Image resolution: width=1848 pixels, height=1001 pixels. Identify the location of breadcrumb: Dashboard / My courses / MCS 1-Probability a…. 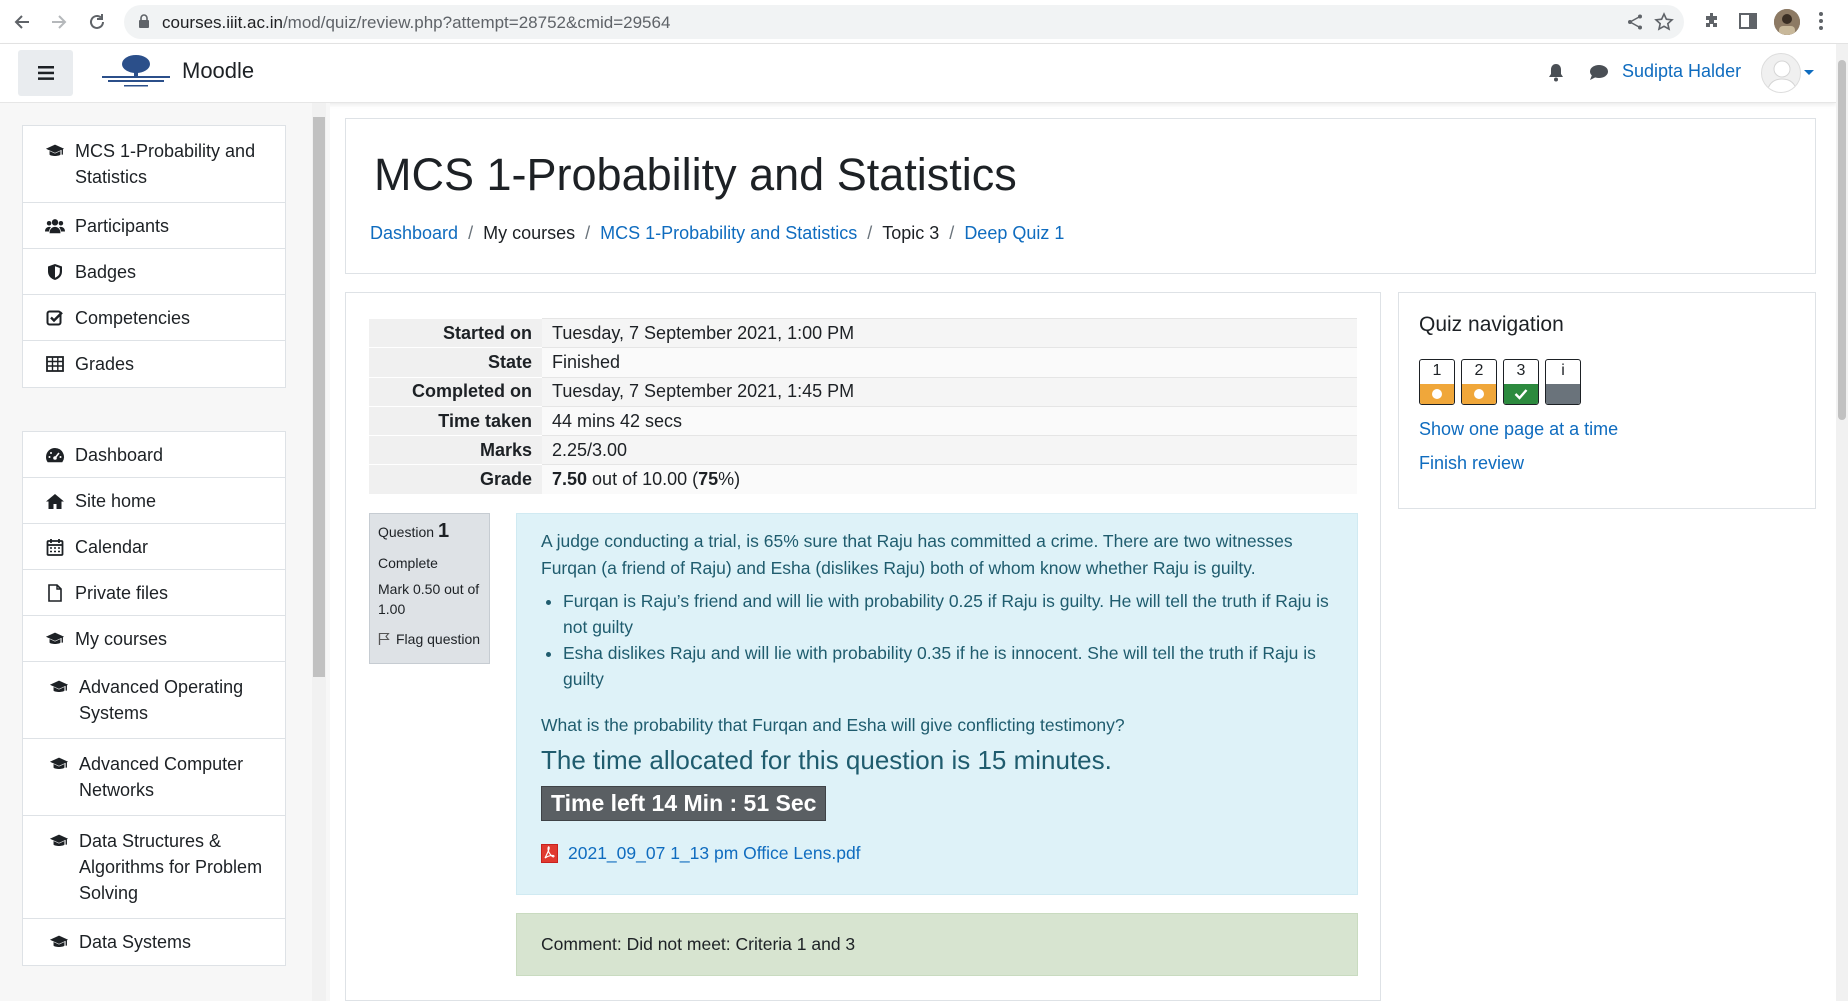
(717, 233).